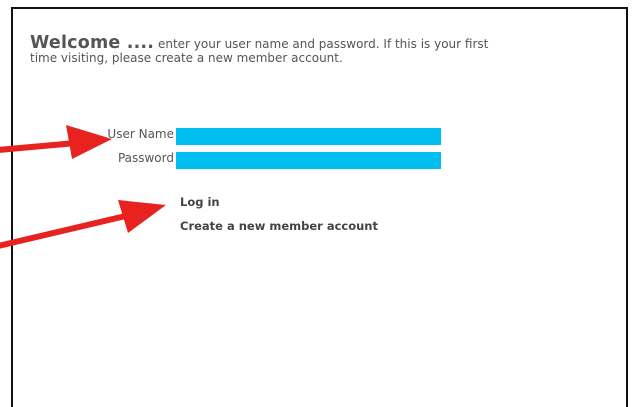 The height and width of the screenshot is (407, 634). What do you see at coordinates (56, 142) in the screenshot?
I see `arrow-to-username-icon` at bounding box center [56, 142].